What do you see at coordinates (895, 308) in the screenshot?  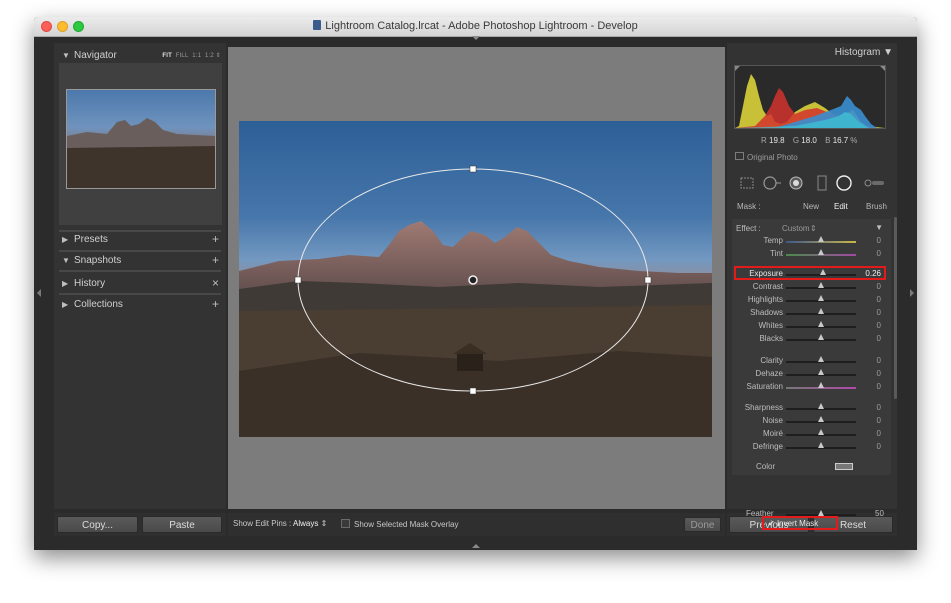 I see `panel-scrollbar` at bounding box center [895, 308].